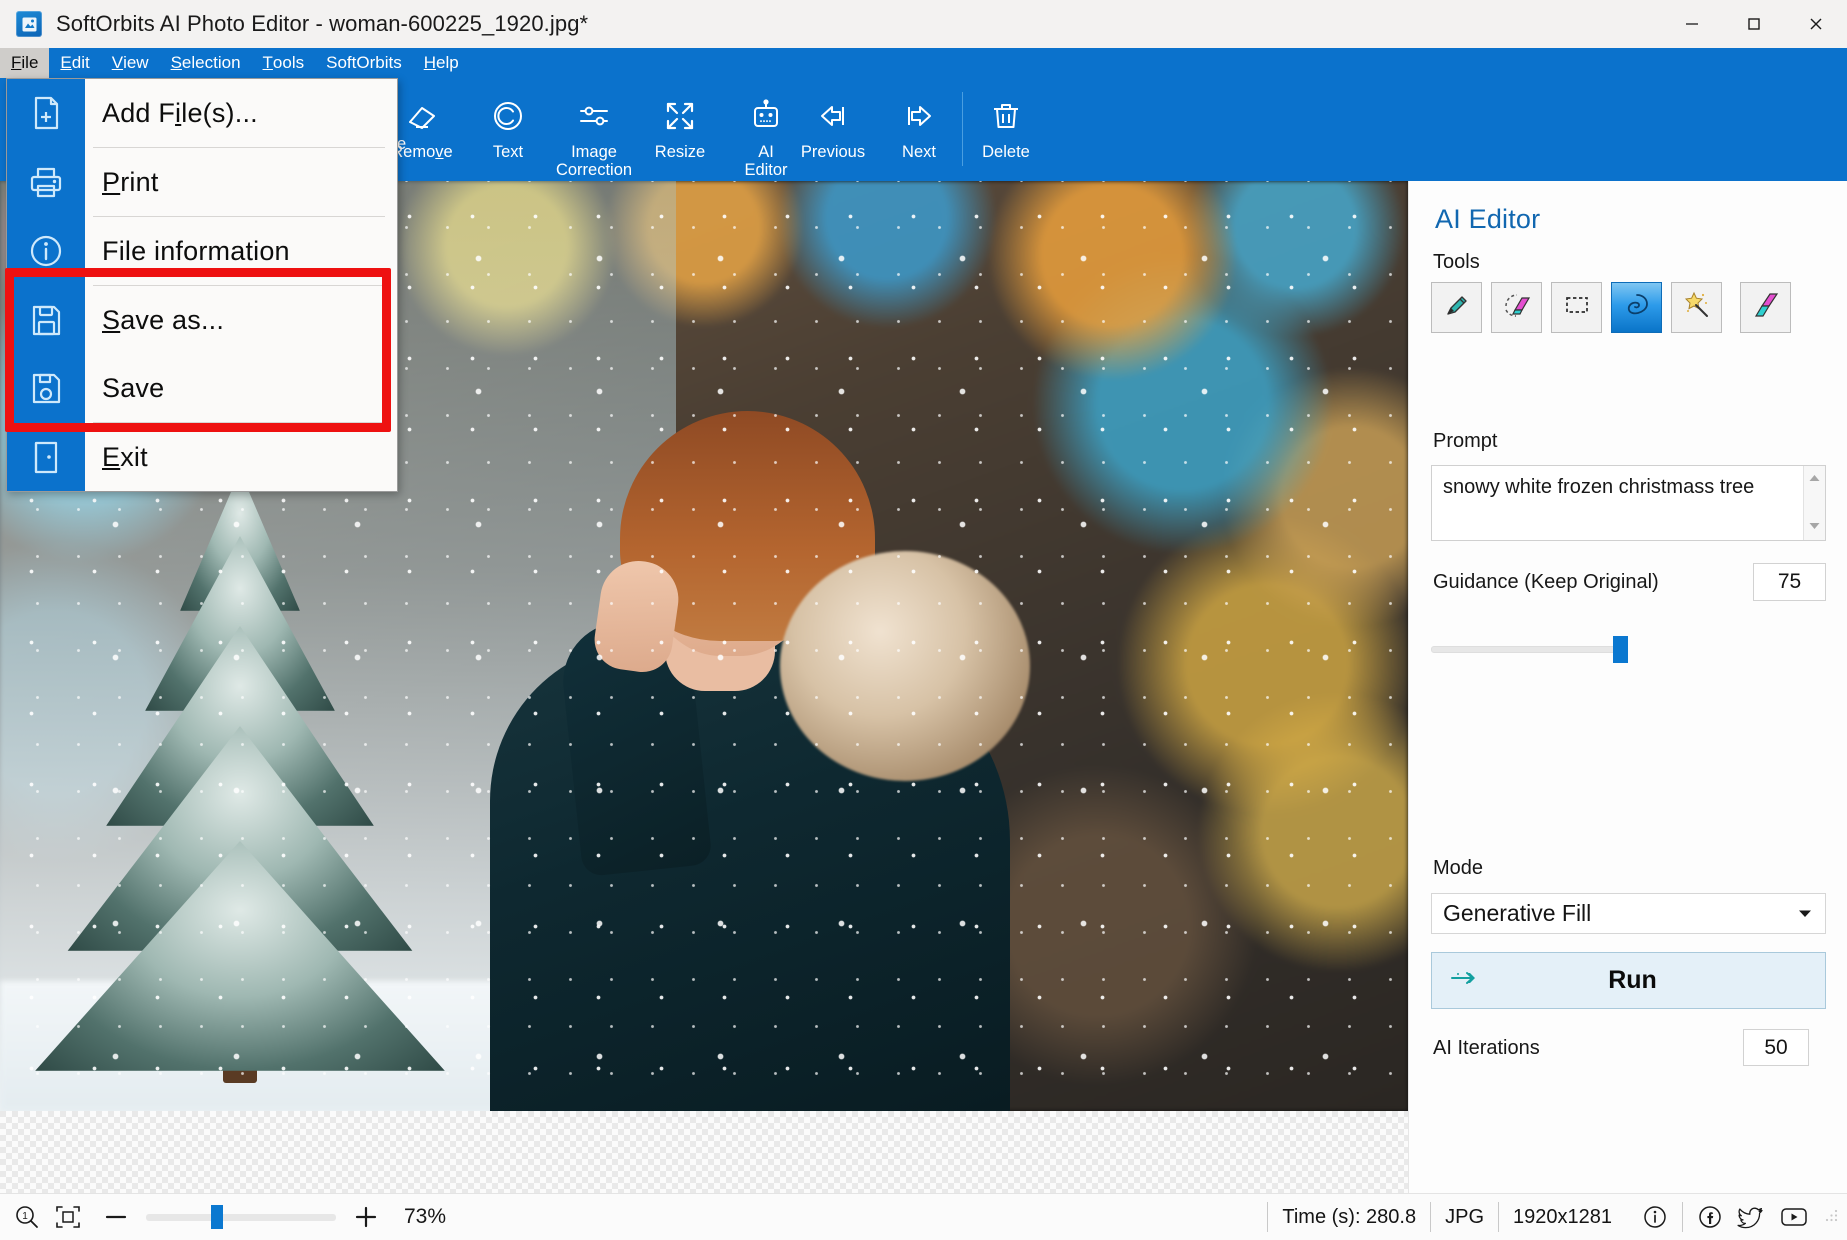  I want to click on facebook-icon, so click(1710, 1217).